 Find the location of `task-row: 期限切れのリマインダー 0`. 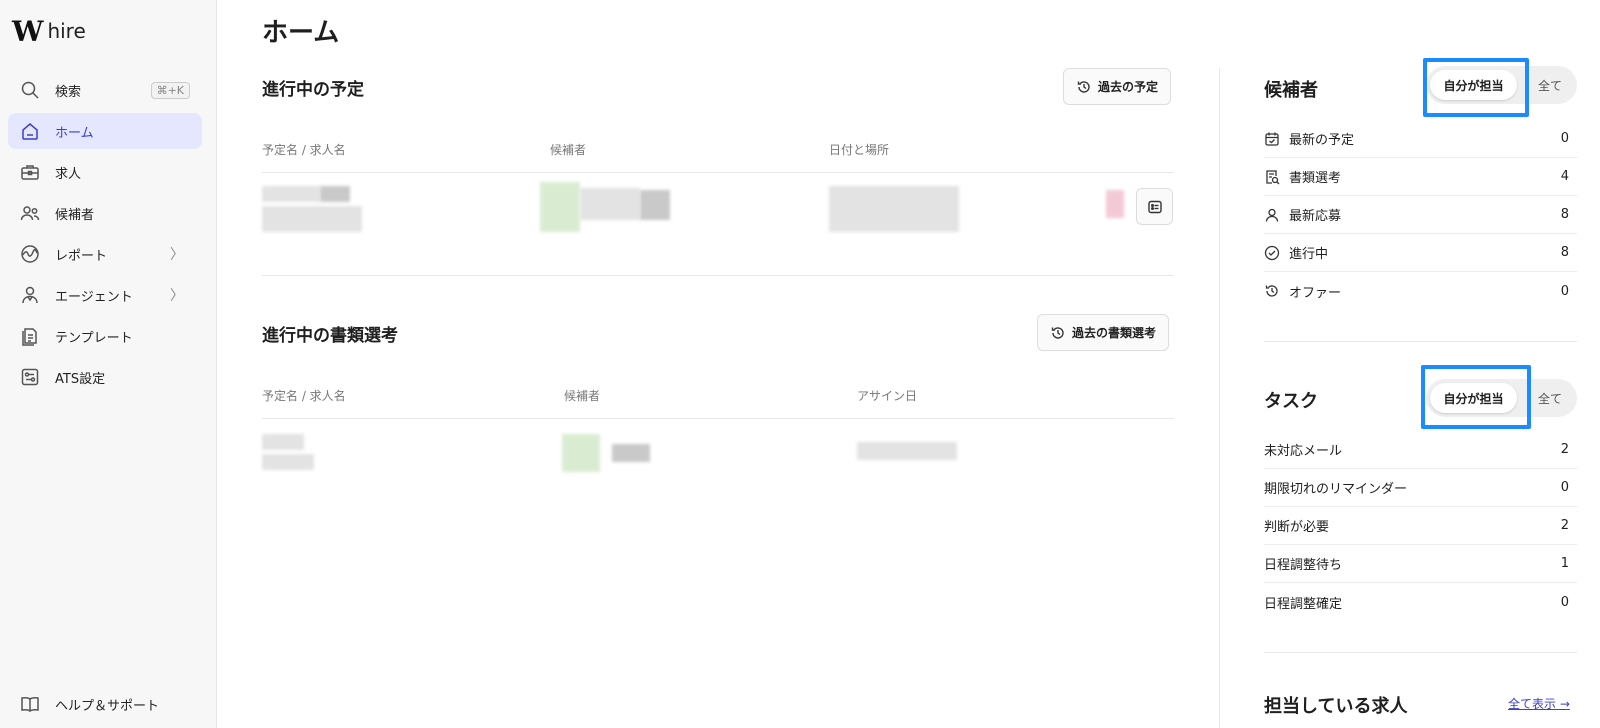

task-row: 期限切れのリマインダー 0 is located at coordinates (1420, 488).